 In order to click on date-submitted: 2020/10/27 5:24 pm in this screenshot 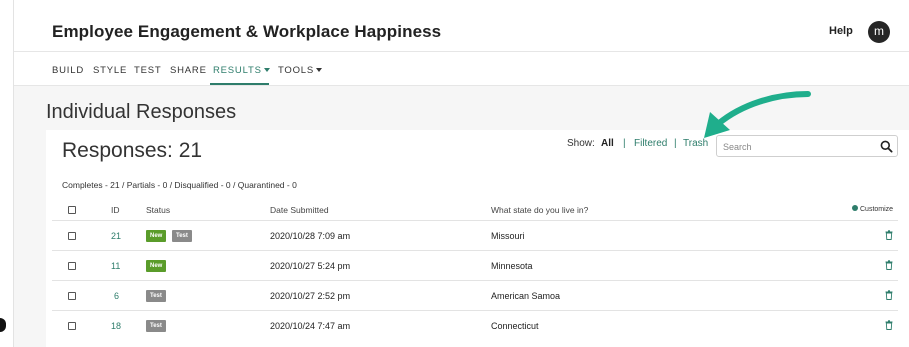, I will do `click(310, 266)`.